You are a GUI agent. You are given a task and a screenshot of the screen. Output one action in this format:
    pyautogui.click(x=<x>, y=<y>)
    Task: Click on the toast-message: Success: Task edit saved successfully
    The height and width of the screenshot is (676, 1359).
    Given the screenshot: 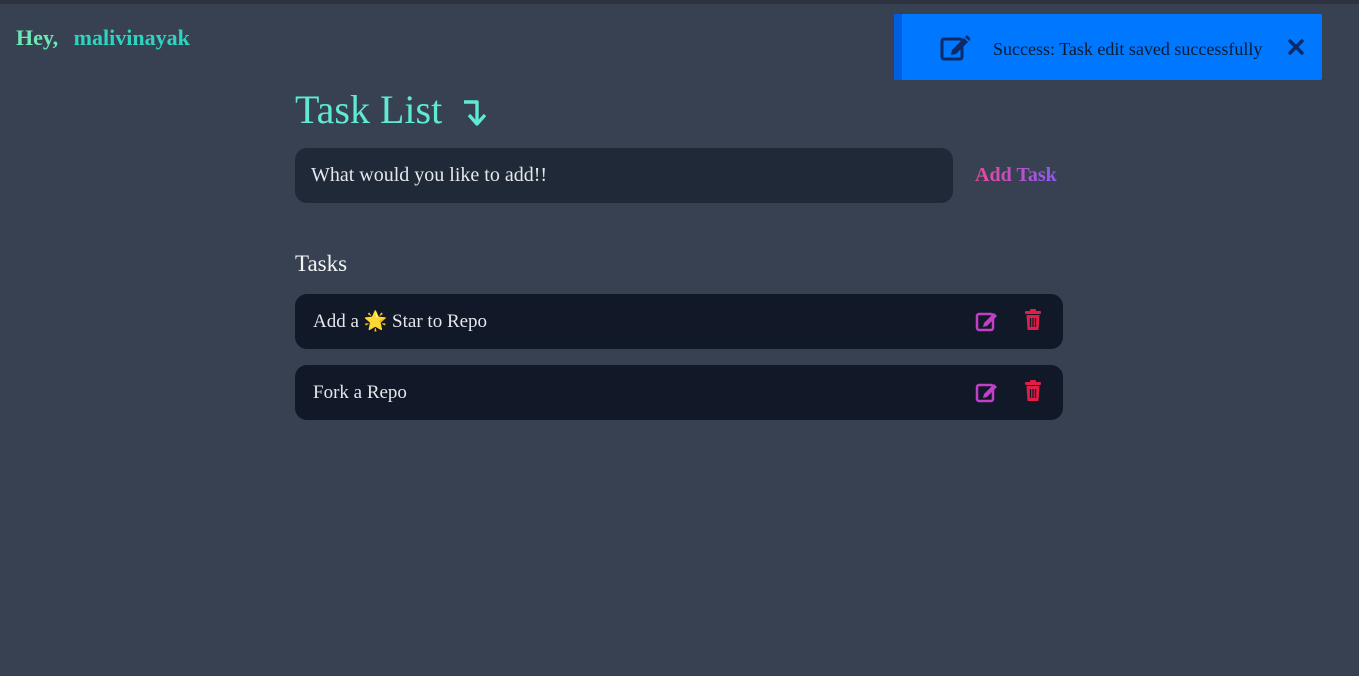 What is the action you would take?
    pyautogui.click(x=1128, y=49)
    